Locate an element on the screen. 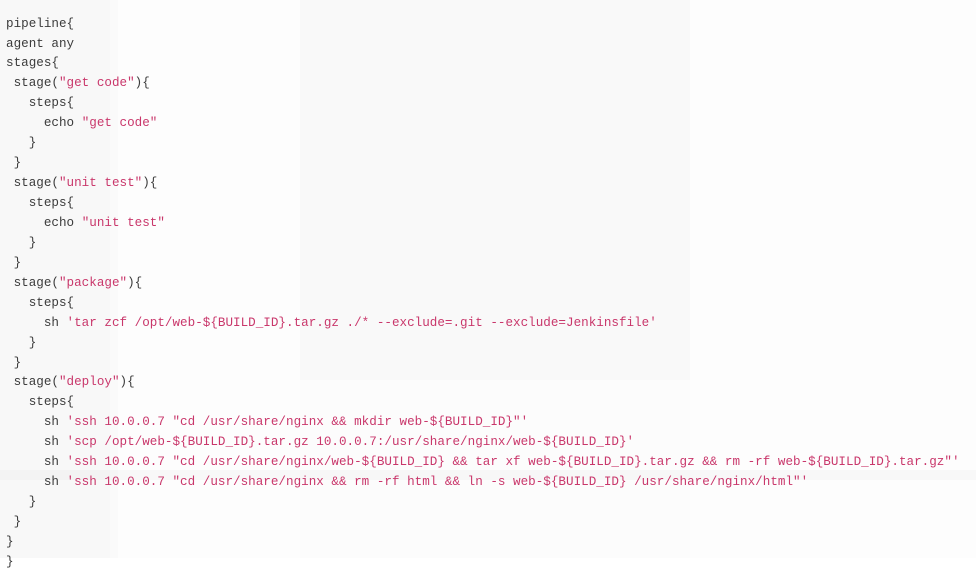 This screenshot has width=976, height=573. string-token: "deploy" is located at coordinates (89, 382).